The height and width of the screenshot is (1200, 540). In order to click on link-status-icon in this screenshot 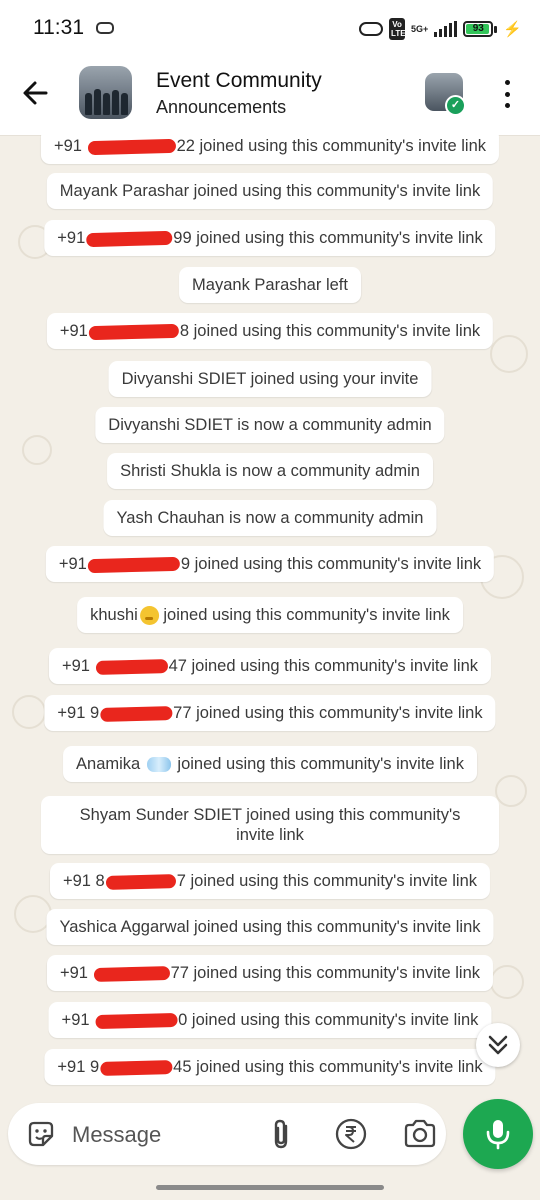, I will do `click(105, 28)`.